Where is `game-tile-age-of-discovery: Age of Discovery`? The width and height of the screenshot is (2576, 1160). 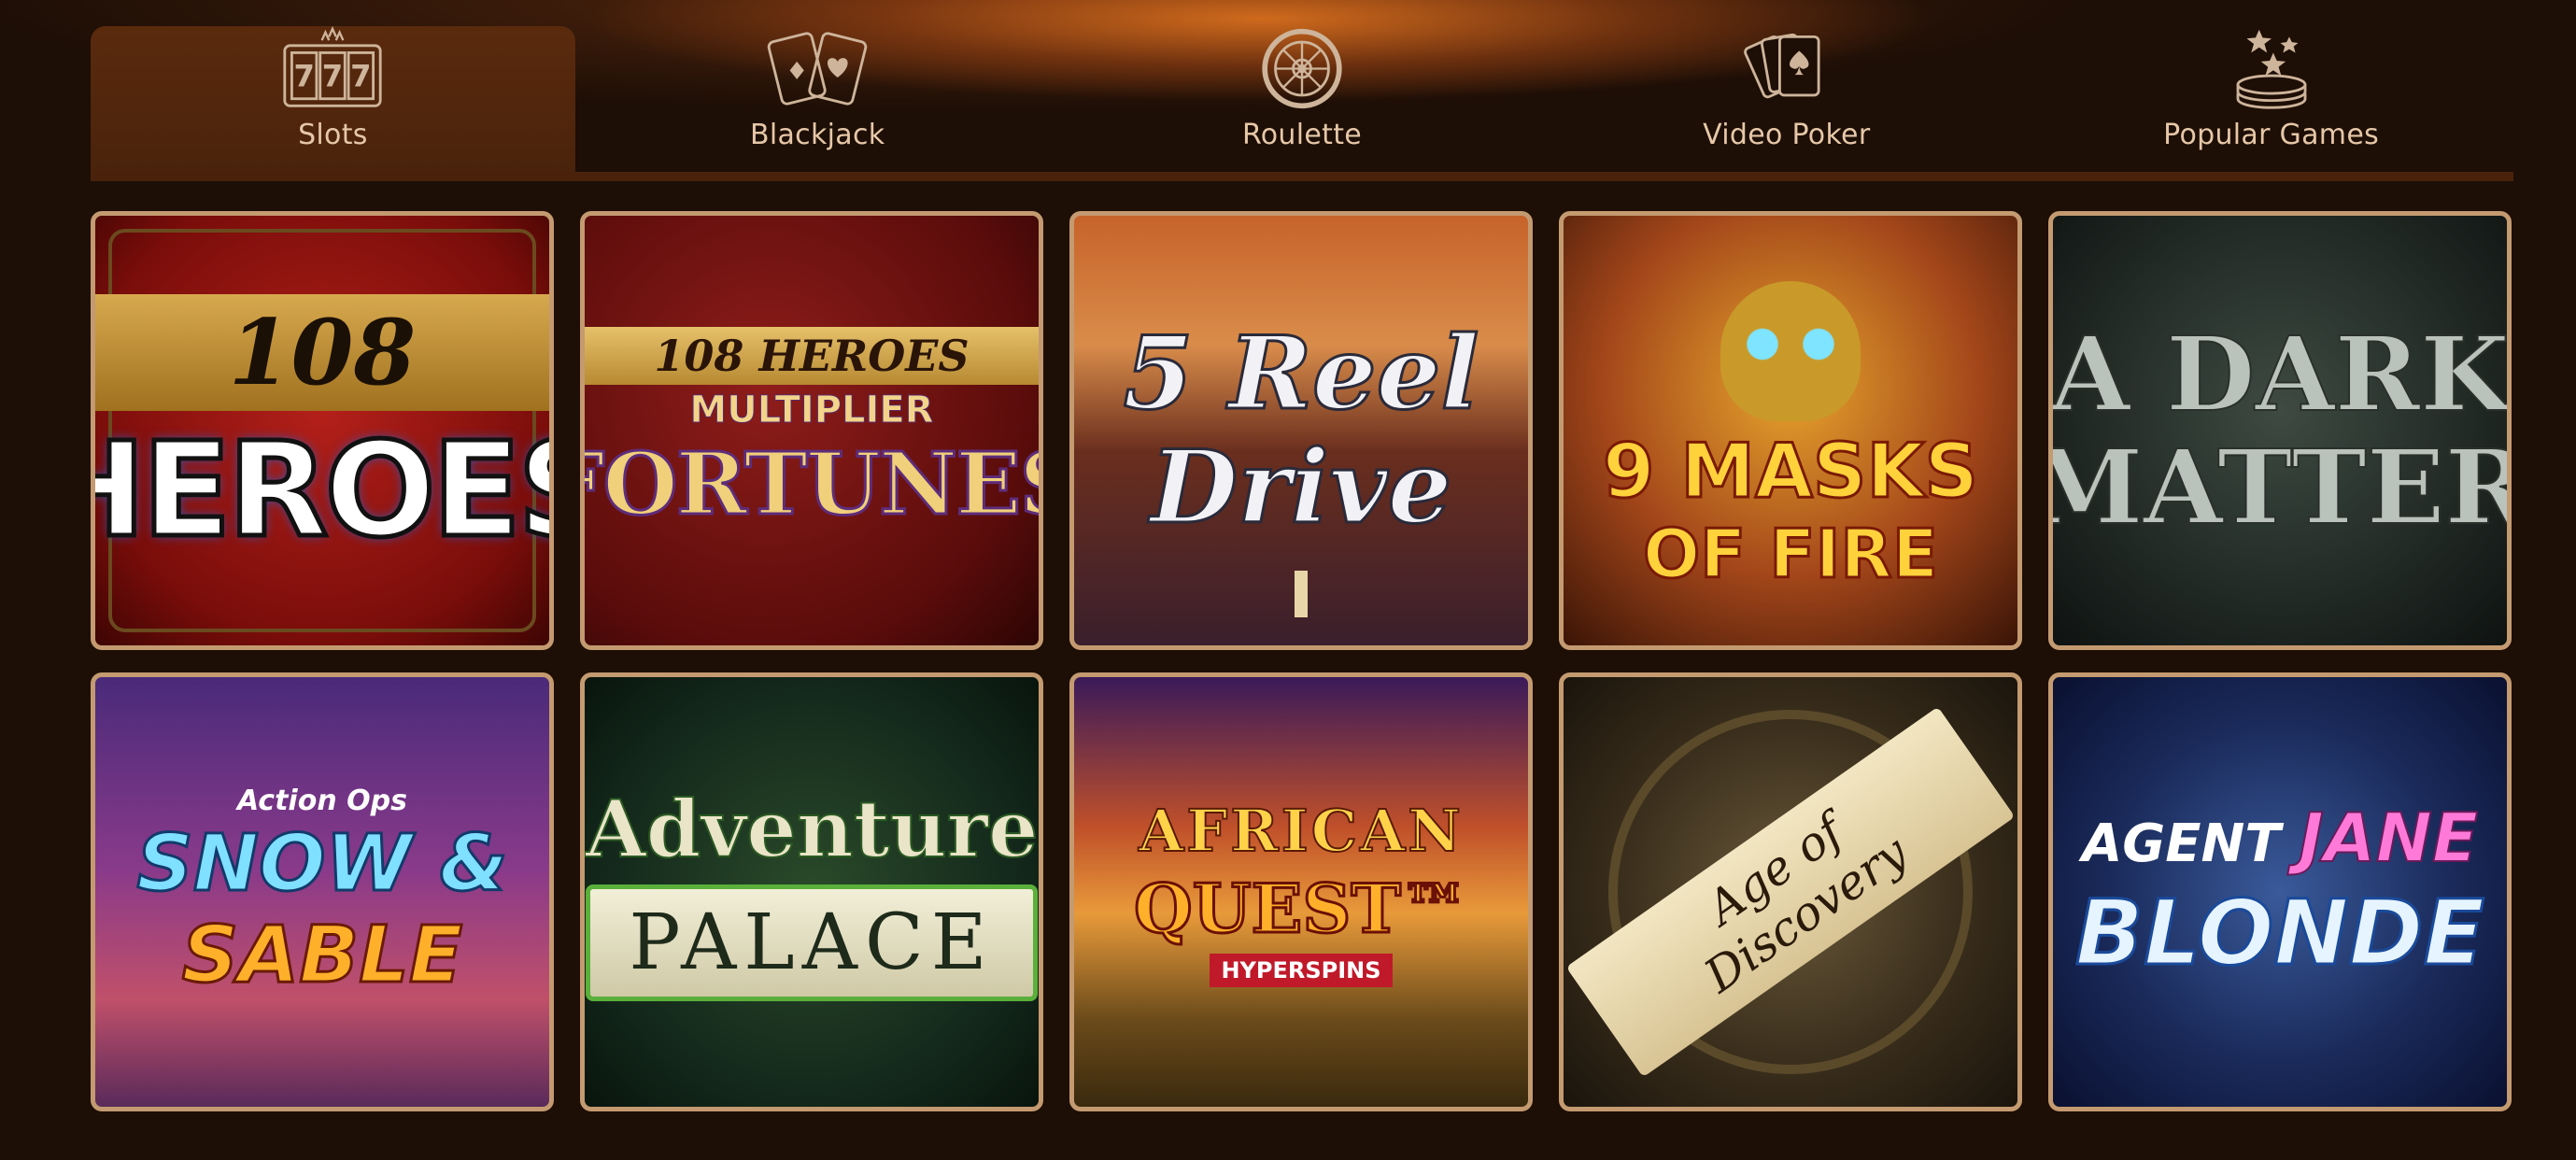 game-tile-age-of-discovery: Age of Discovery is located at coordinates (1790, 892).